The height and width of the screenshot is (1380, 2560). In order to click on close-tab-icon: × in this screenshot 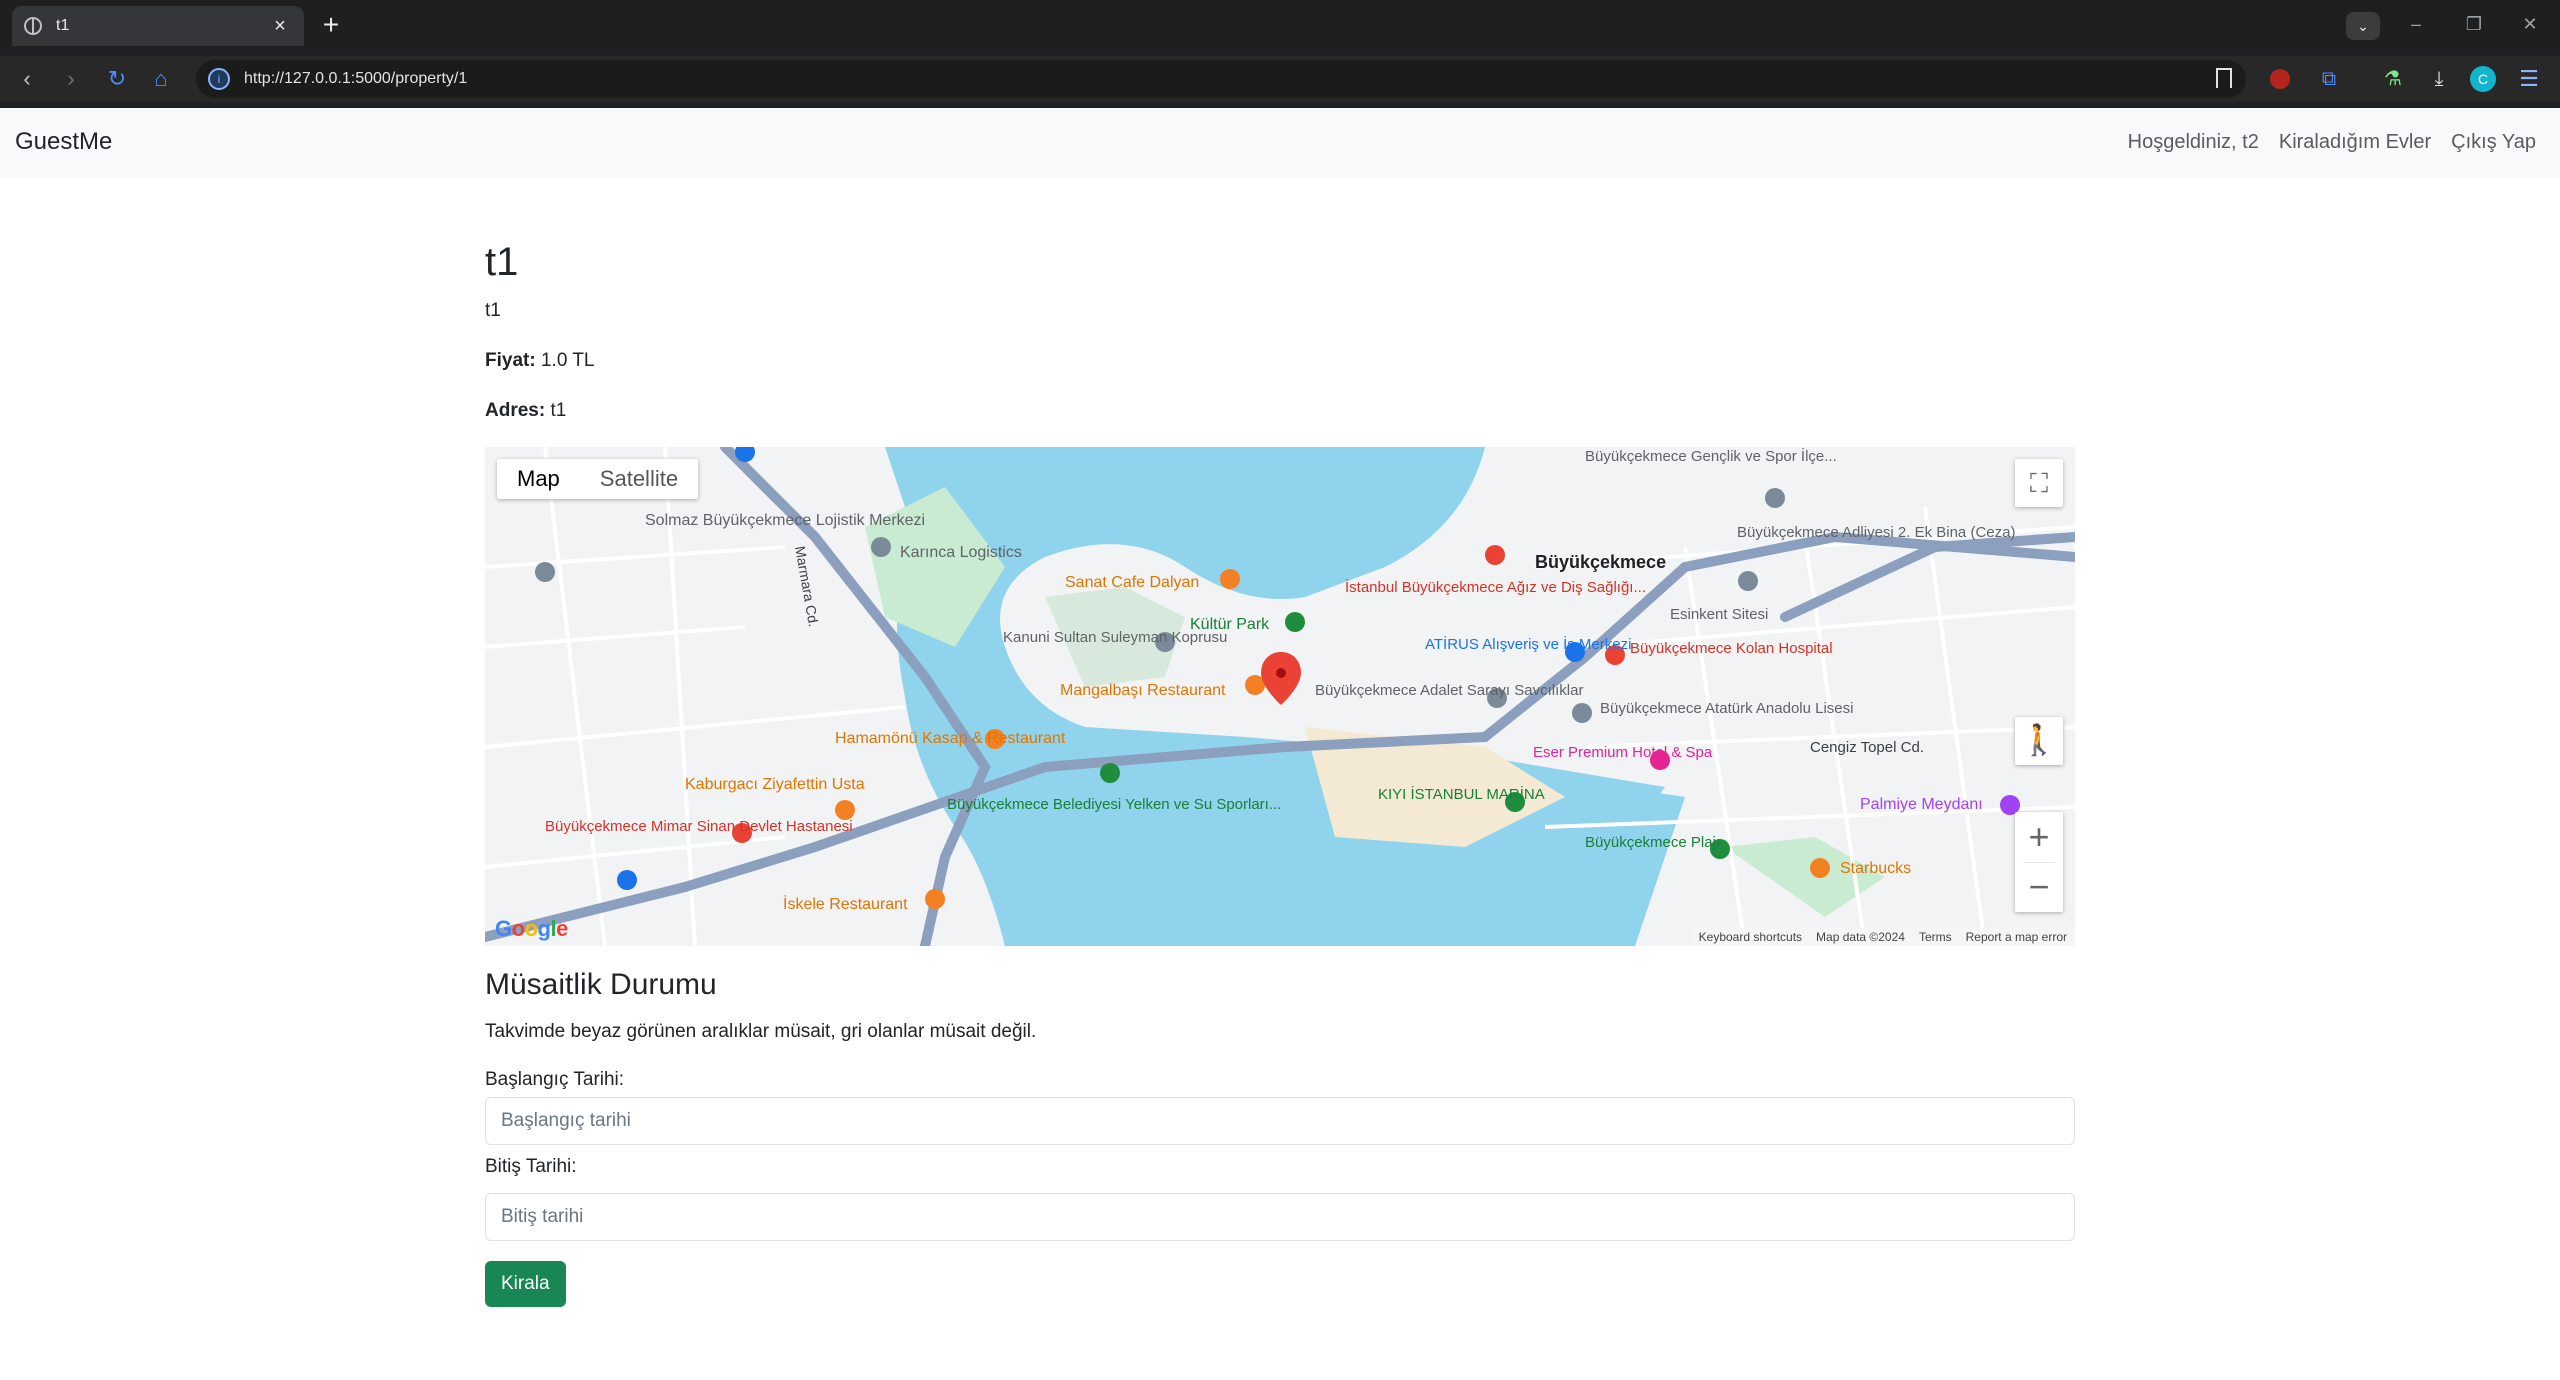, I will do `click(280, 26)`.